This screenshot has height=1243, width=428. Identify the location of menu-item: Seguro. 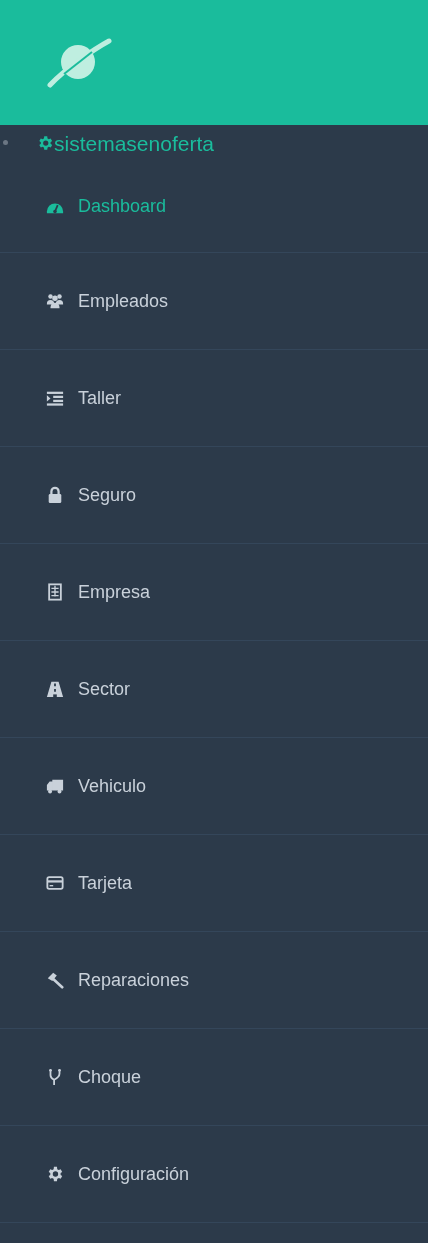
(214, 495).